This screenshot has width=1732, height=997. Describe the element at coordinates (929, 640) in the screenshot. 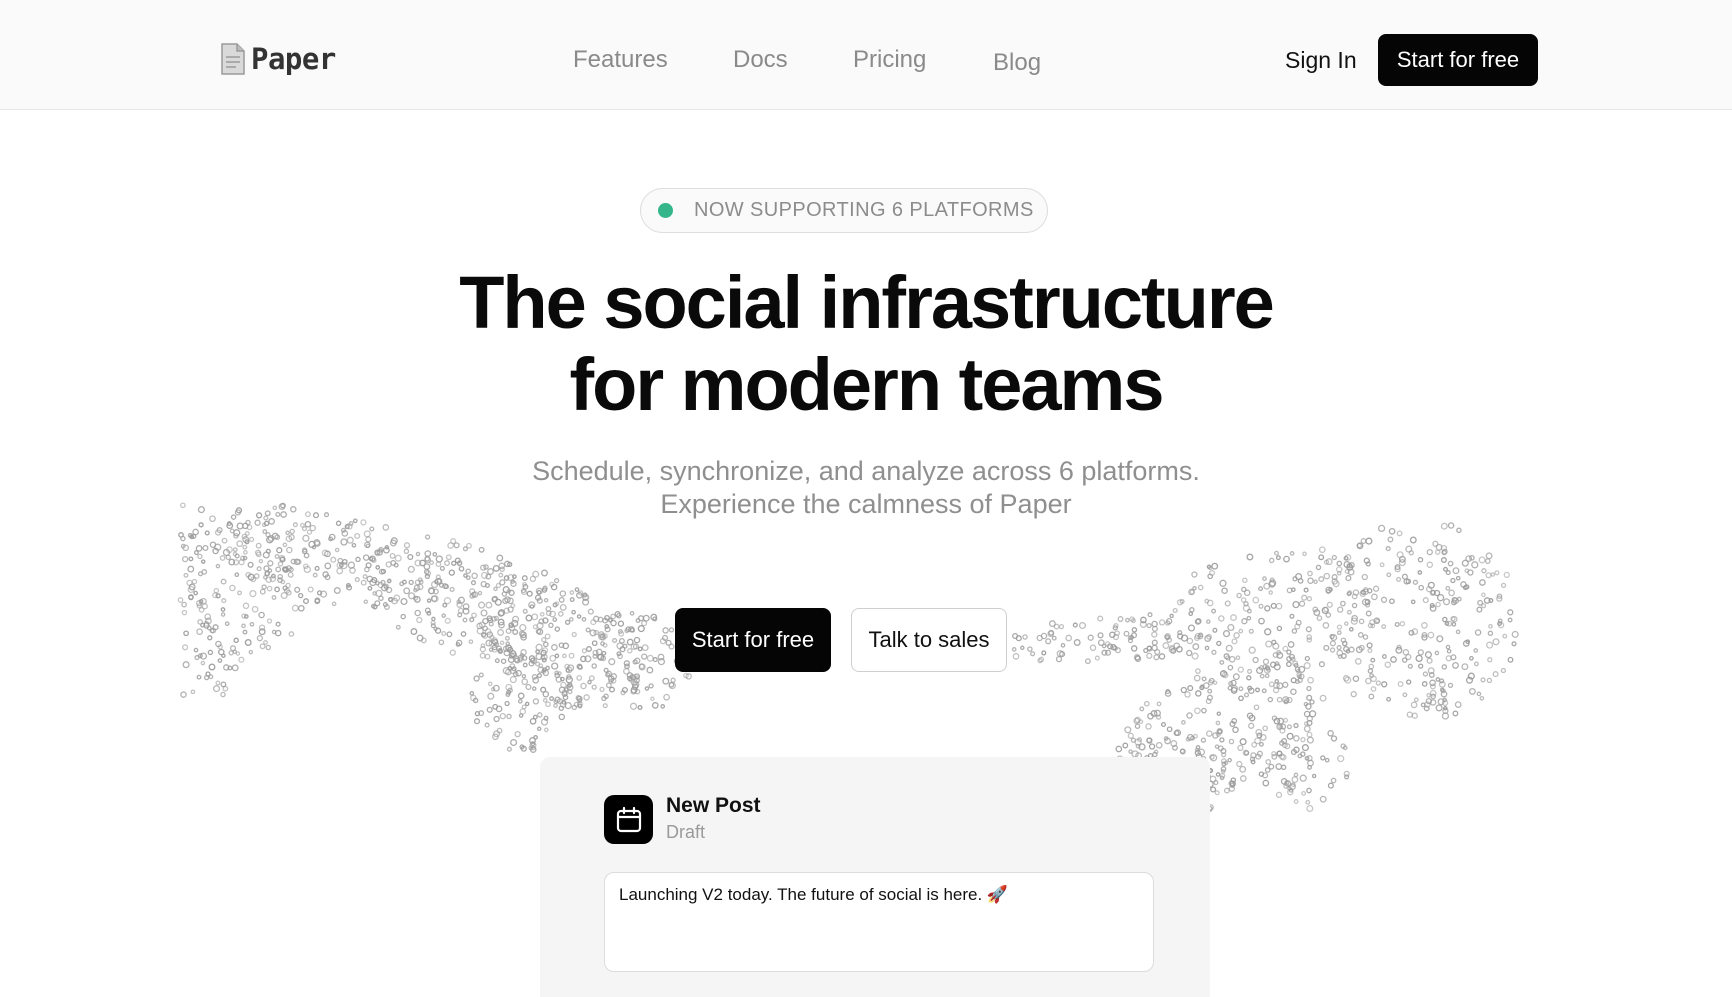

I see `talk-to-sales-button: Talk to sales` at that location.